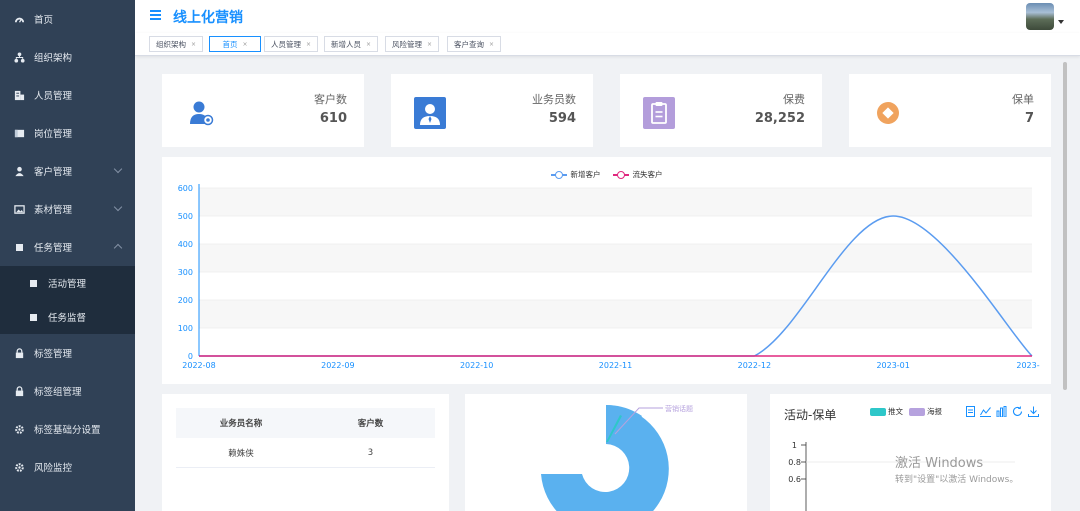 The image size is (1080, 511). I want to click on caret-down-icon, so click(1061, 22).